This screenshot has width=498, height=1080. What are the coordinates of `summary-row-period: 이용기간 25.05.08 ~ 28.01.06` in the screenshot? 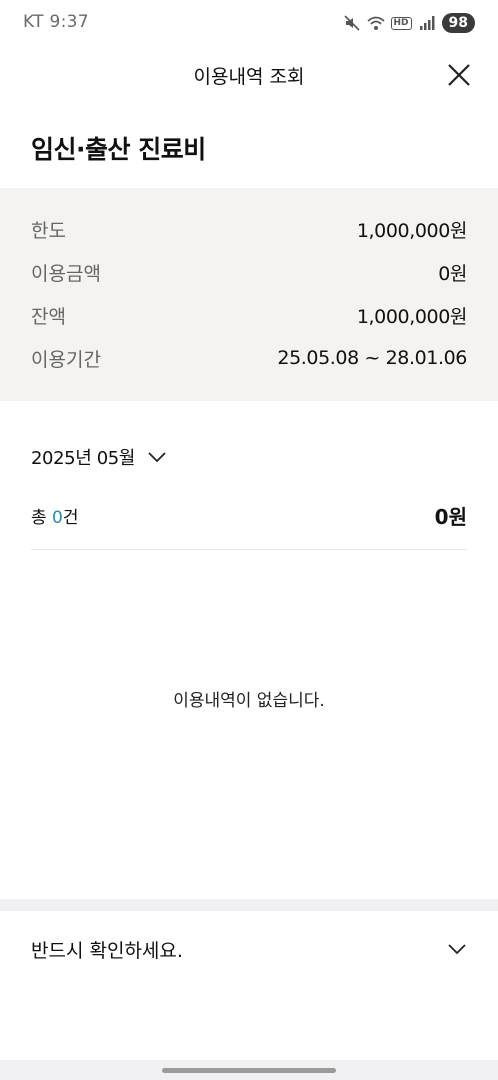 It's located at (249, 358).